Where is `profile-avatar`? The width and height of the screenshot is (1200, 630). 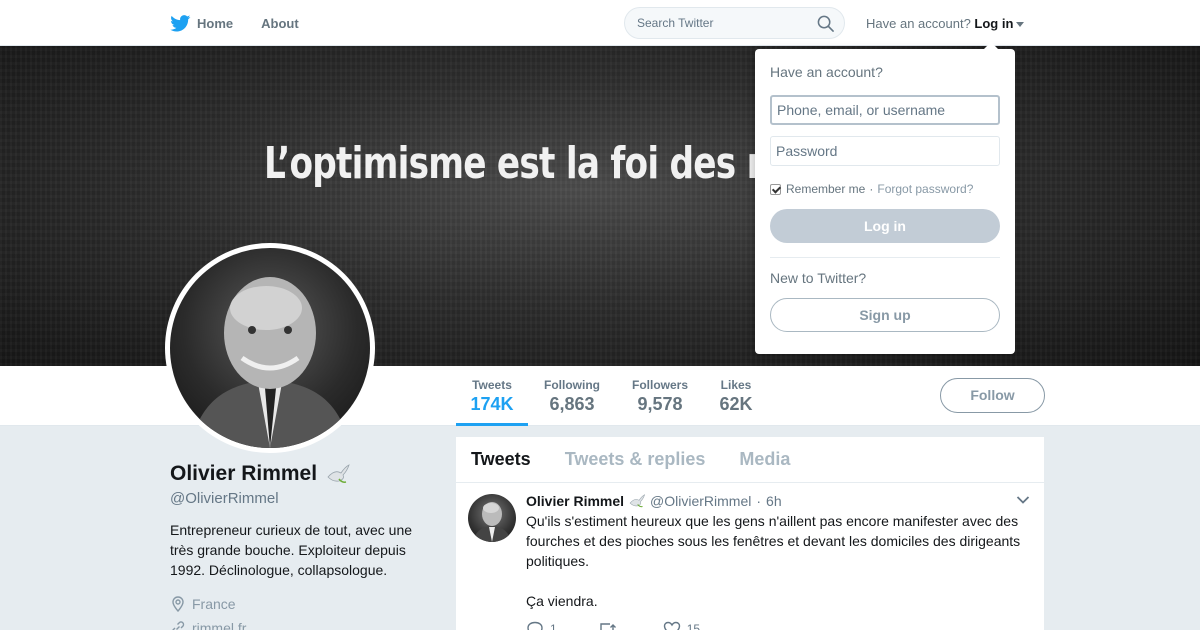 profile-avatar is located at coordinates (270, 348).